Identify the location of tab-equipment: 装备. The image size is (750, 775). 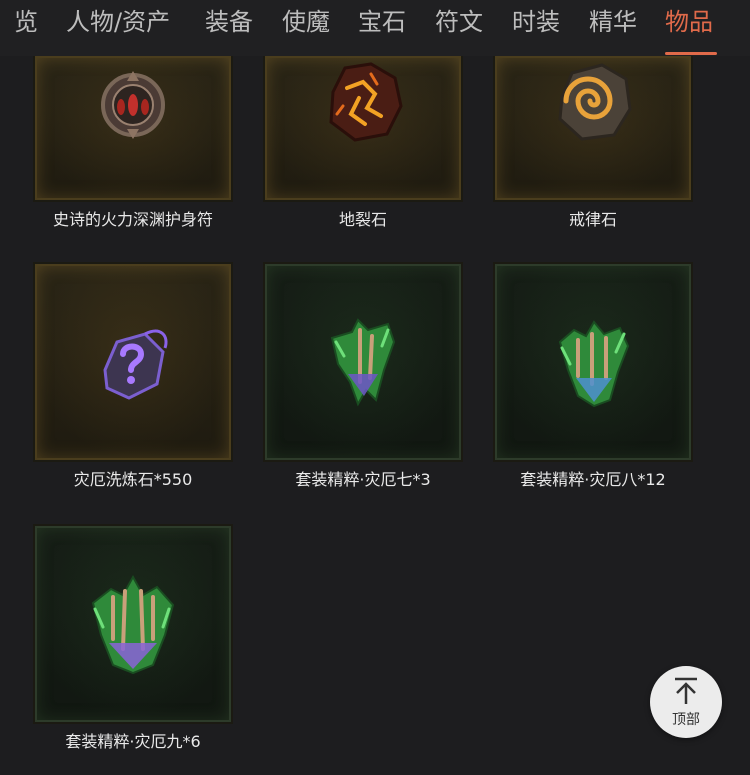
(229, 22).